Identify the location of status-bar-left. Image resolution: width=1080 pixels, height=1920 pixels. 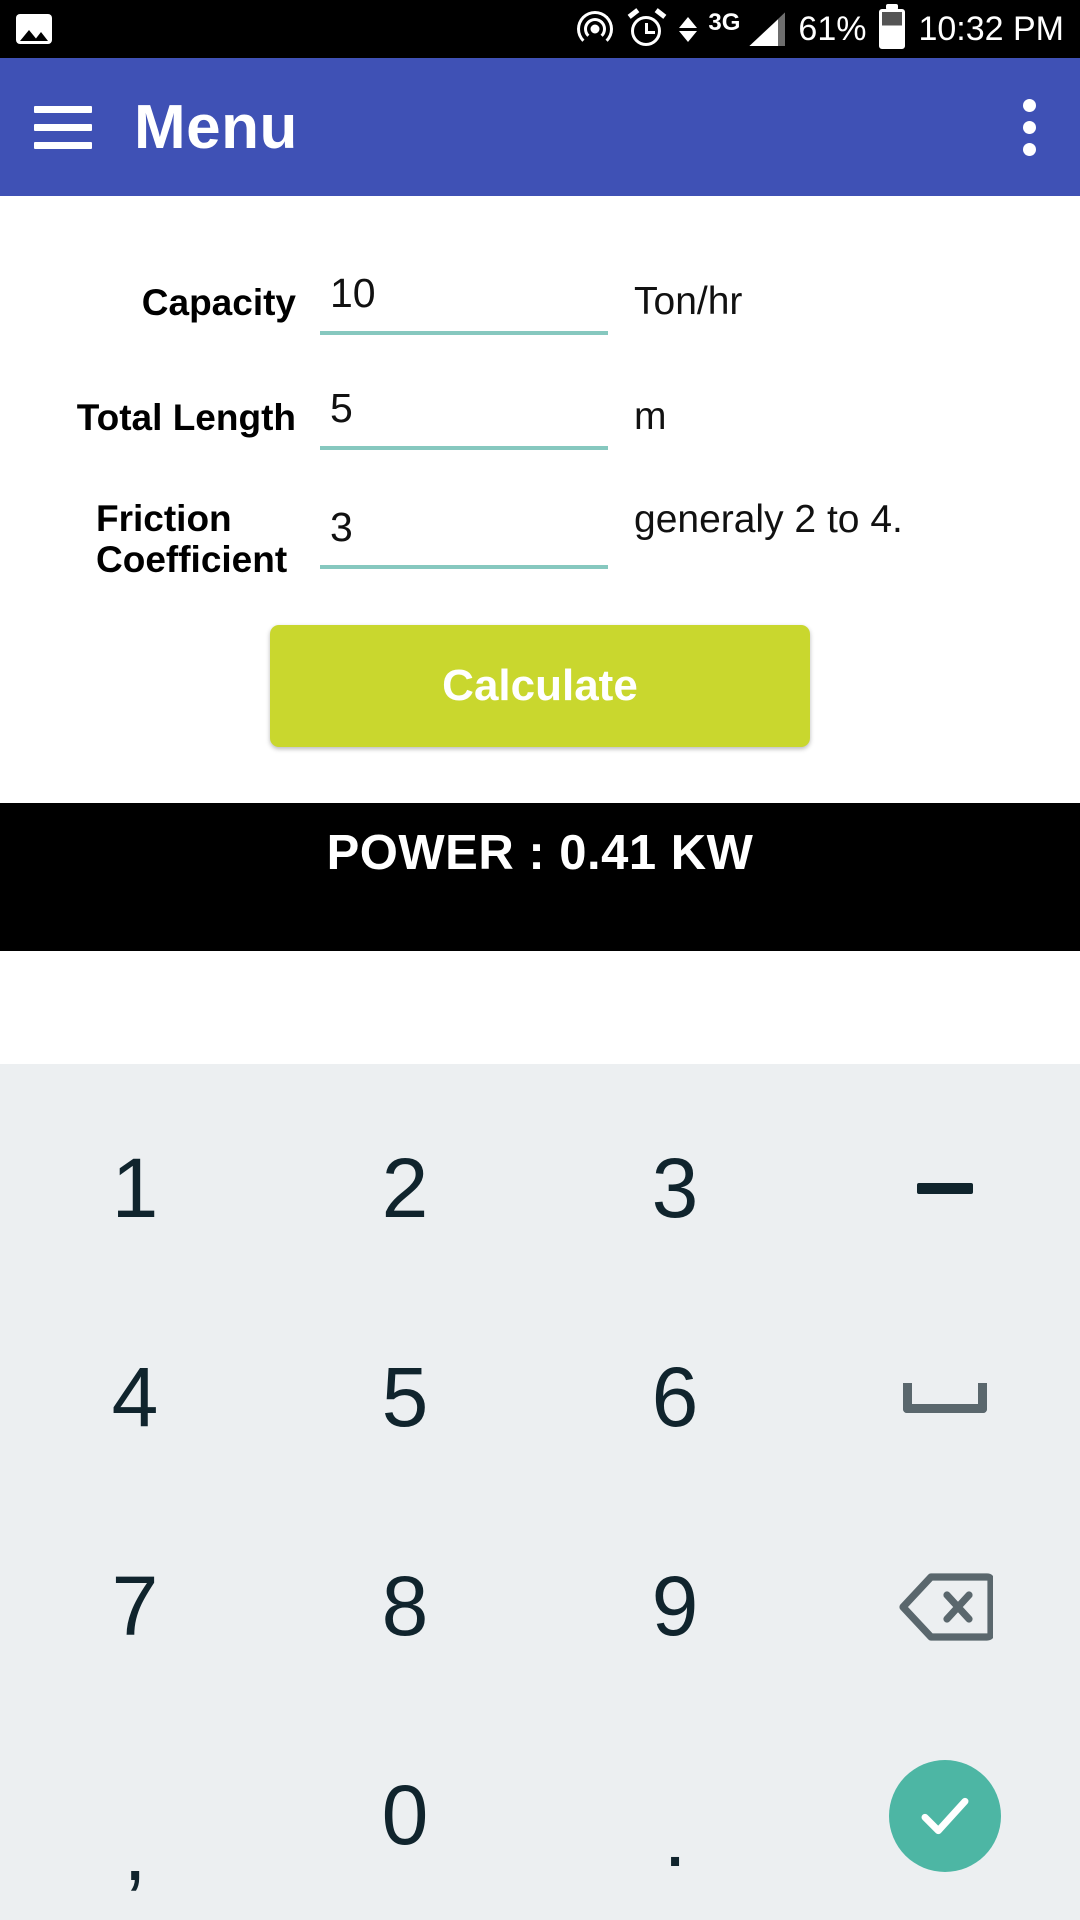
(34, 29).